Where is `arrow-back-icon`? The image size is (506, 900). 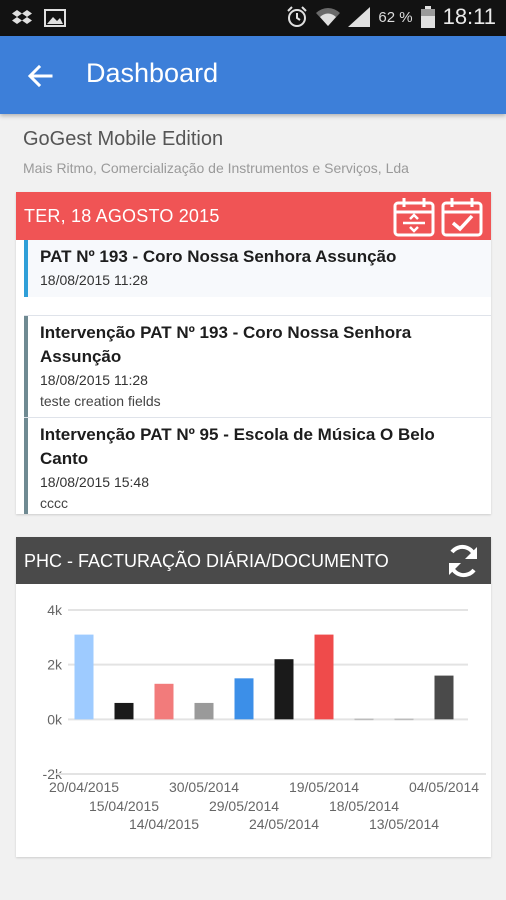
arrow-back-icon is located at coordinates (40, 76).